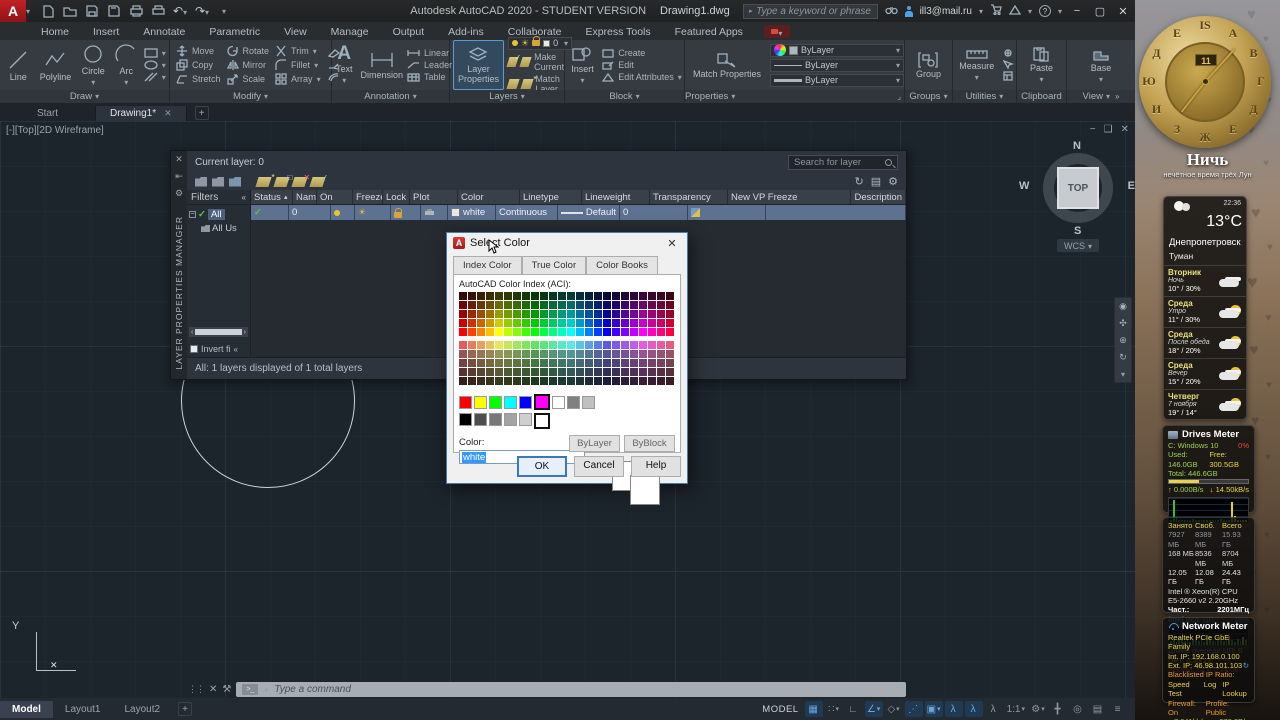 This screenshot has height=720, width=1280. I want to click on new-layer-icon: *, so click(264, 180).